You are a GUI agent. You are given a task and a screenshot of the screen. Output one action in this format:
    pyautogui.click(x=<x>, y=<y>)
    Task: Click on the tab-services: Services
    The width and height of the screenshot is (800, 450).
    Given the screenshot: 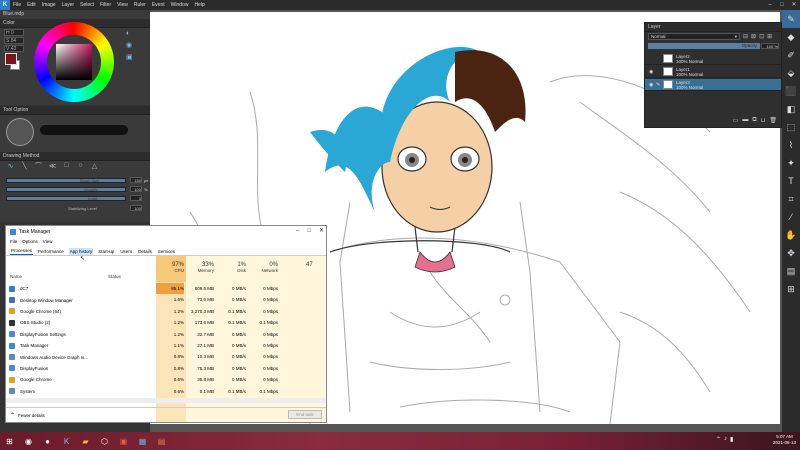 What is the action you would take?
    pyautogui.click(x=166, y=251)
    